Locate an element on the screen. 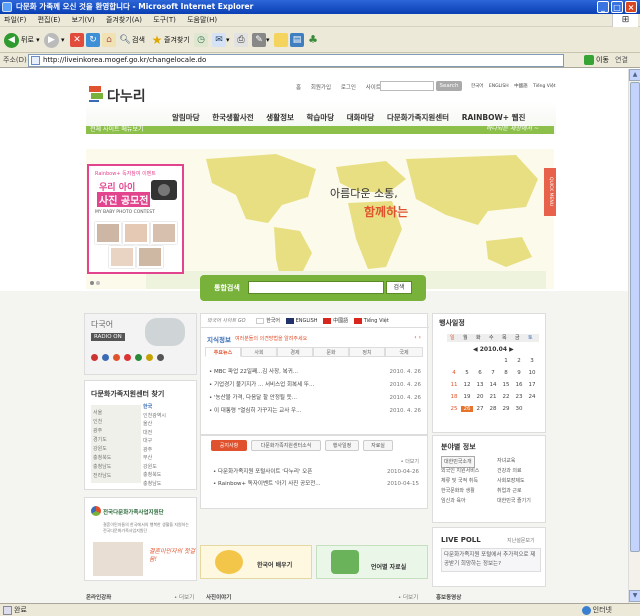 This screenshot has height=616, width=640. field-link: 사회보장제도 is located at coordinates (511, 481).